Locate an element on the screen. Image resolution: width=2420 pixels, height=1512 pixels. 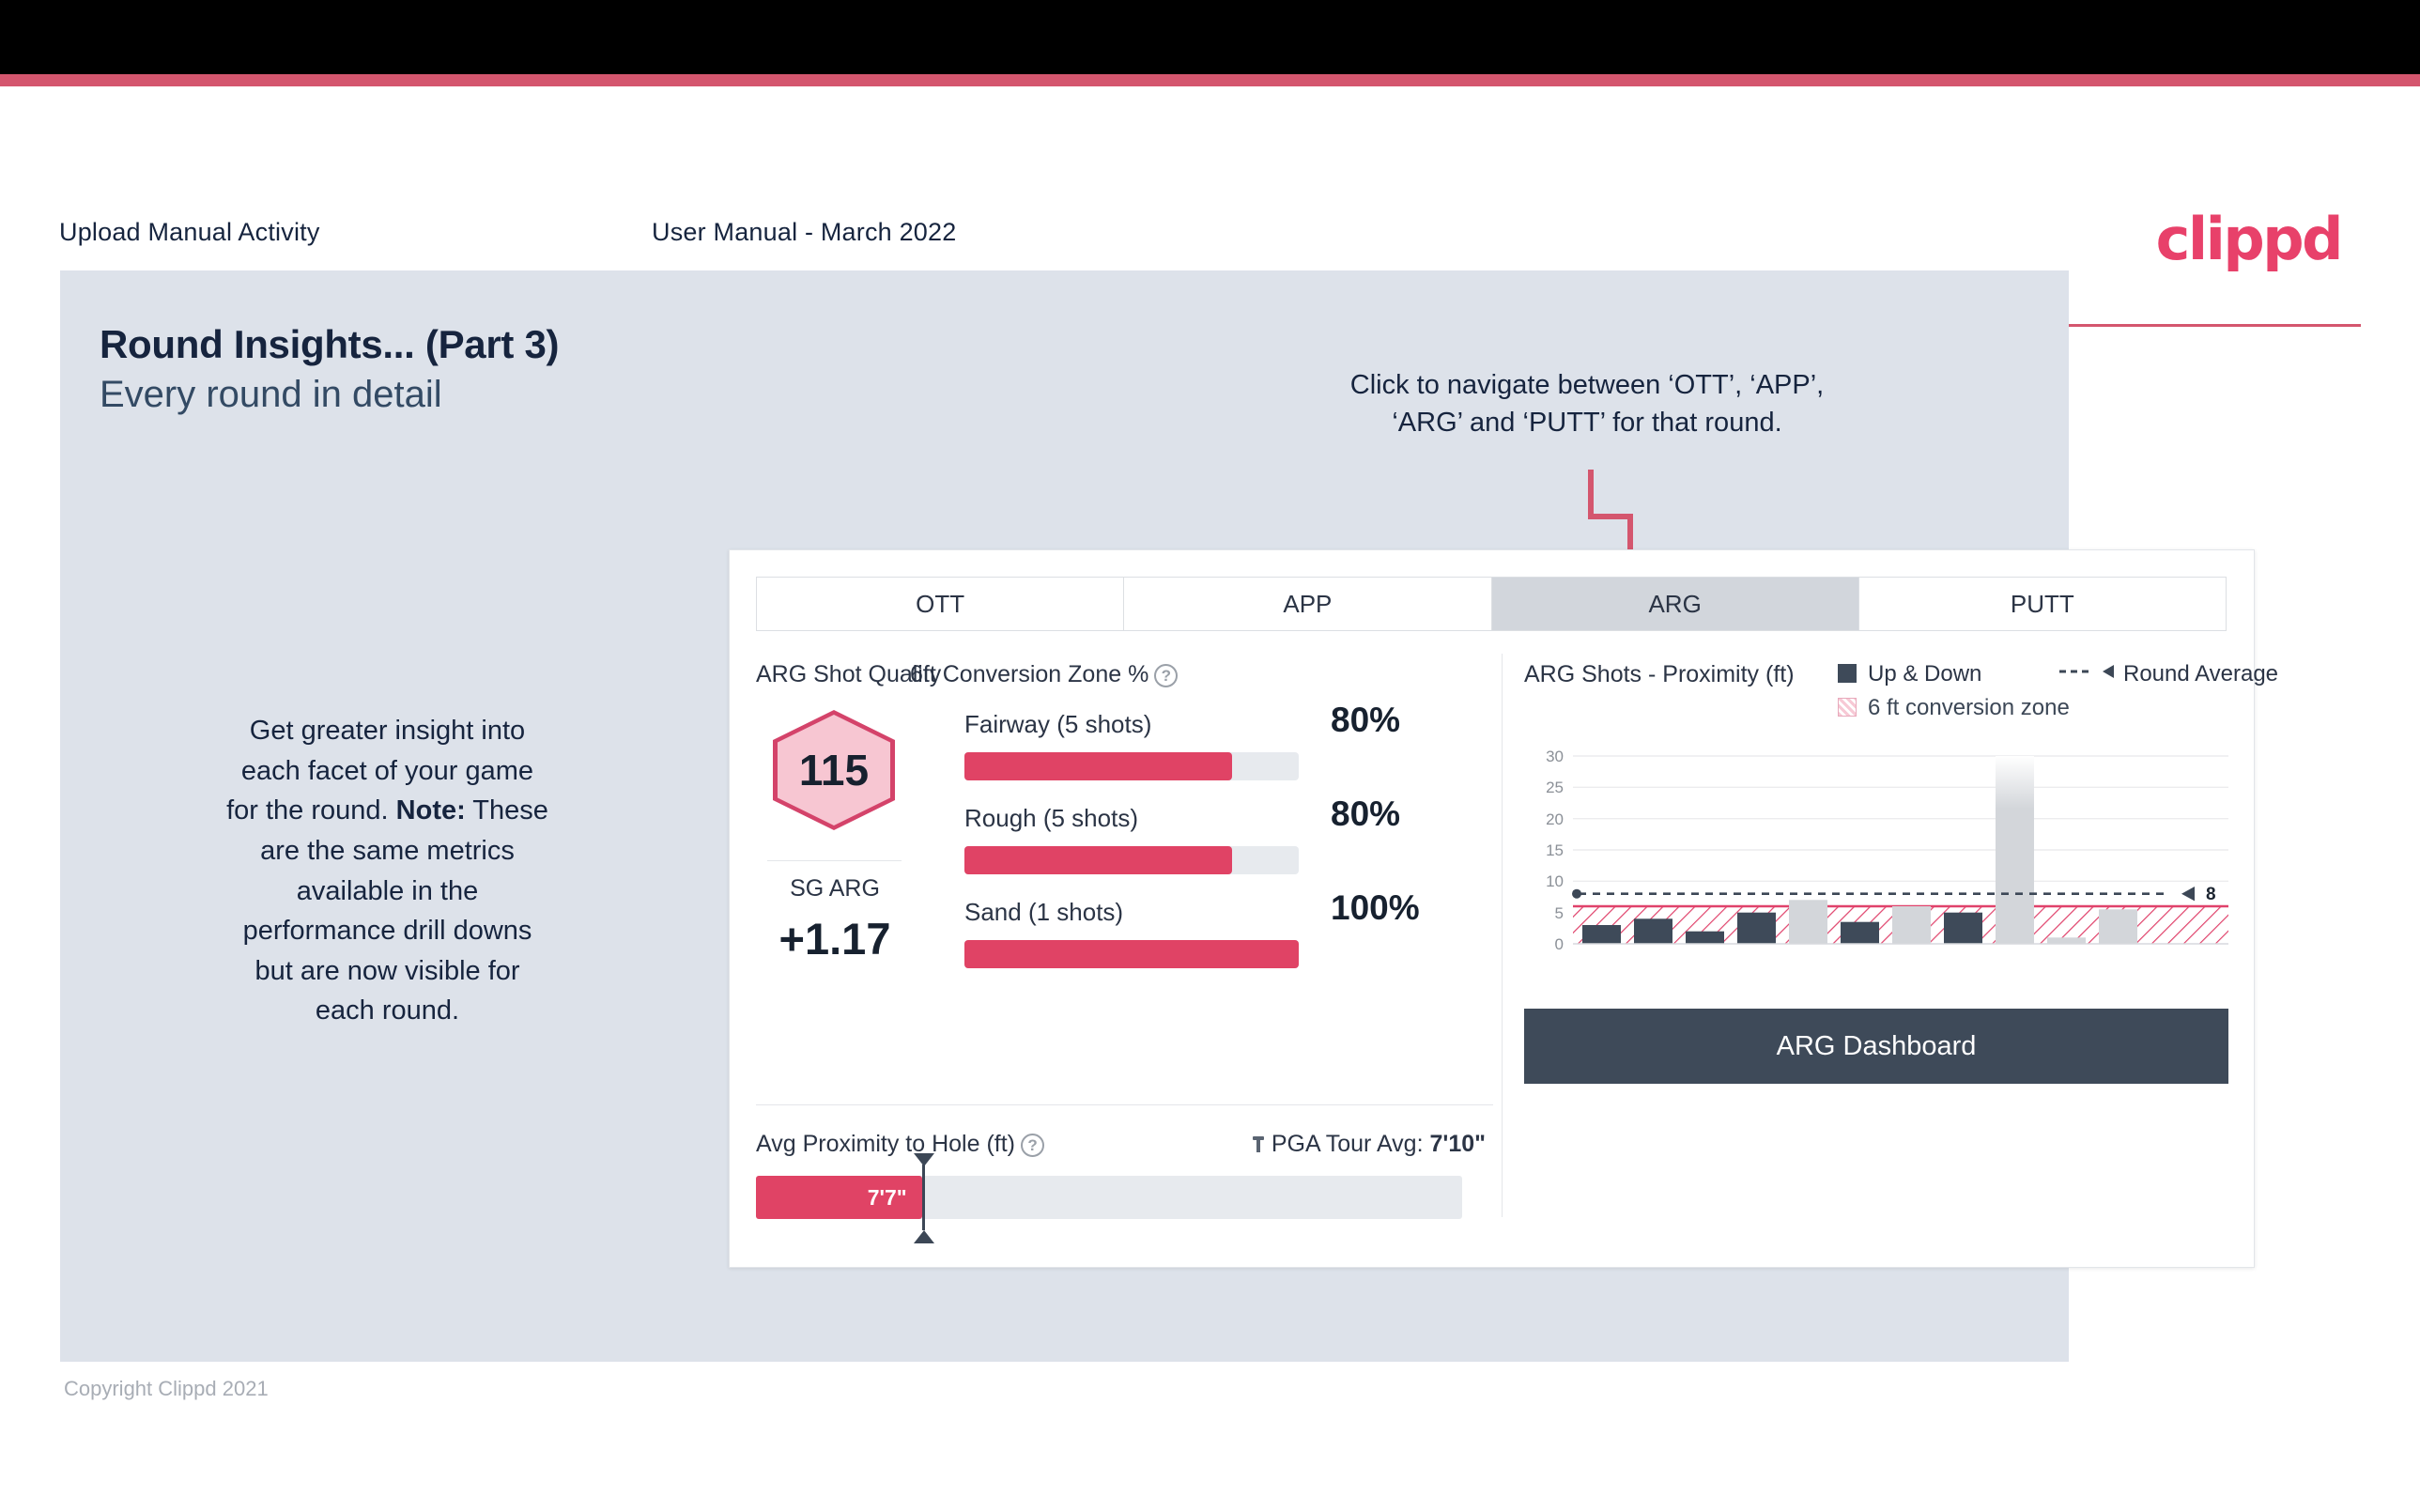
upload-manual-activity-link: Upload Manual Activity is located at coordinates (189, 233).